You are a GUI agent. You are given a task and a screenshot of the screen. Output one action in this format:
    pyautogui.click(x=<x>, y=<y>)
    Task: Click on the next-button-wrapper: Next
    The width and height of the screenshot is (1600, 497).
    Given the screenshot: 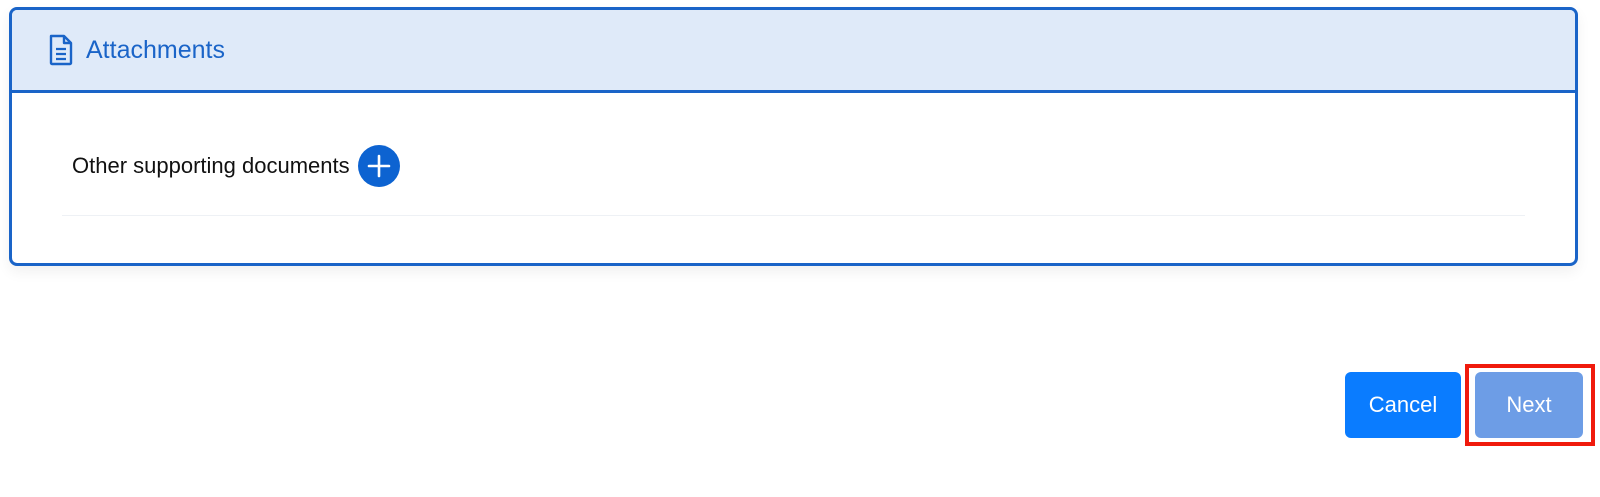 What is the action you would take?
    pyautogui.click(x=1530, y=405)
    